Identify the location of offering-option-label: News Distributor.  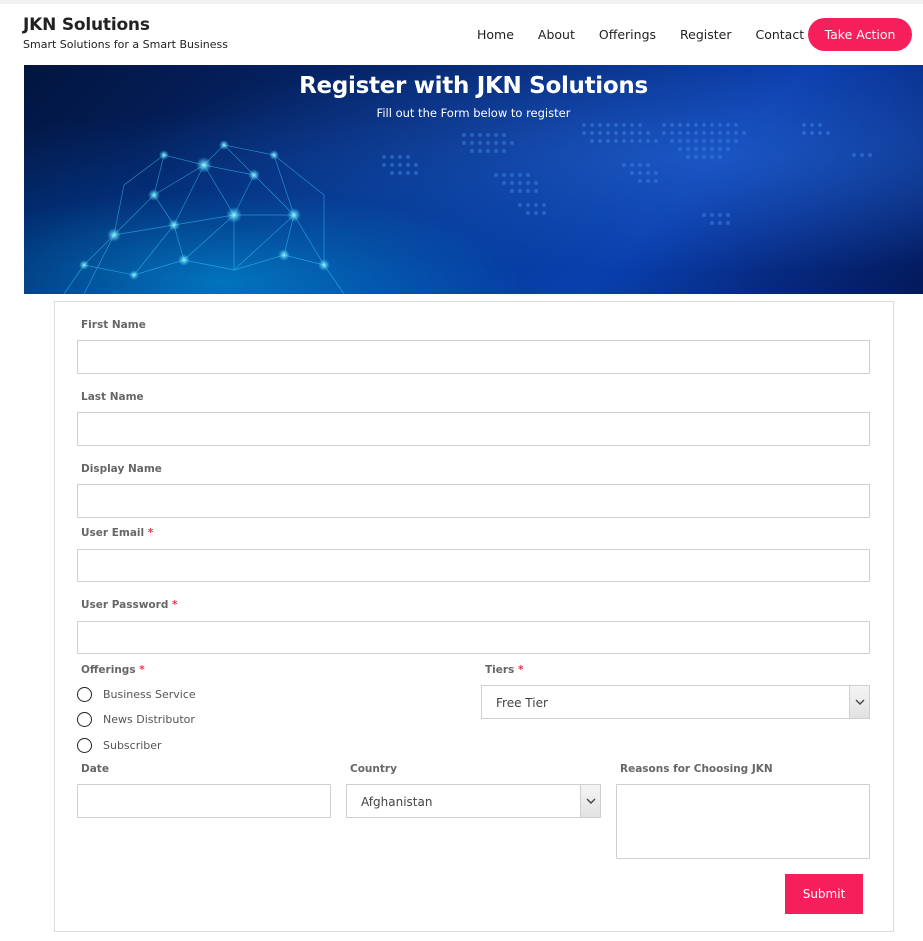
(149, 719).